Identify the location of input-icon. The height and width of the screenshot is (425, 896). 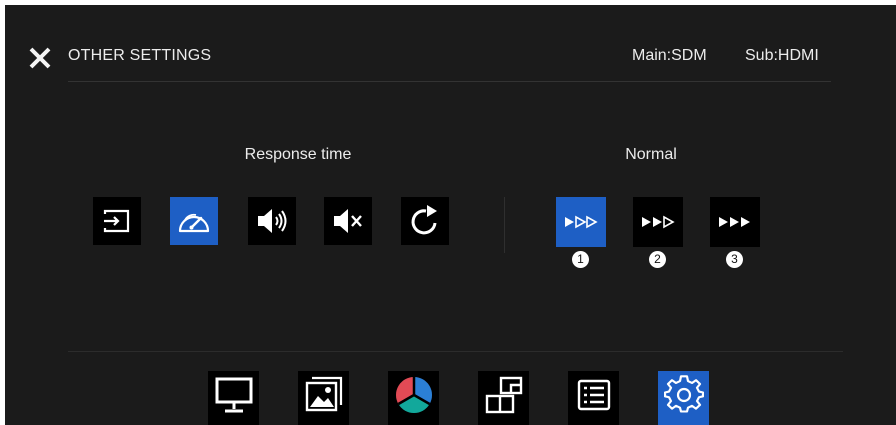
(116, 221).